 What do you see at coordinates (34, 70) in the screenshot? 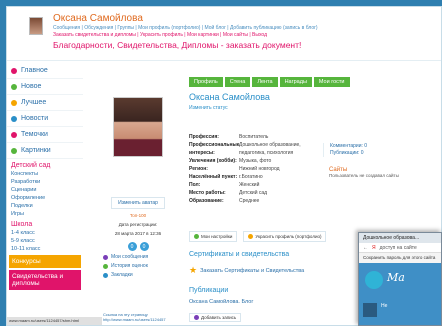
I see `sidebar-item-label: Главное` at bounding box center [34, 70].